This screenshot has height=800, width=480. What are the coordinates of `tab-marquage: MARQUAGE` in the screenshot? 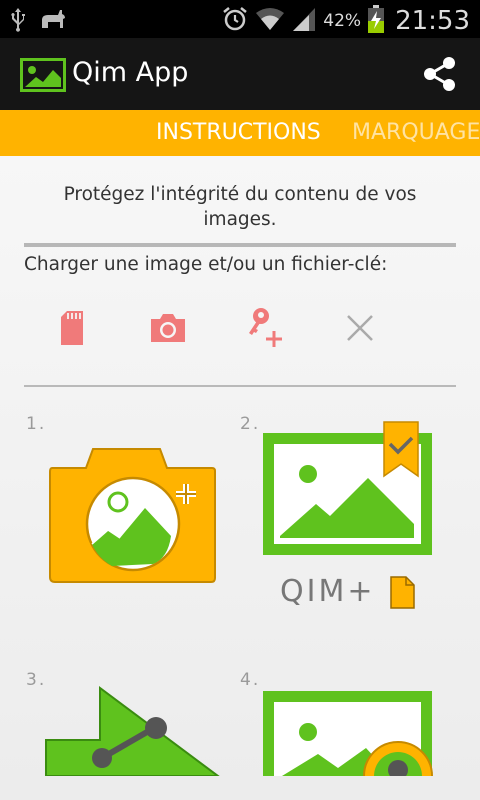 It's located at (416, 132).